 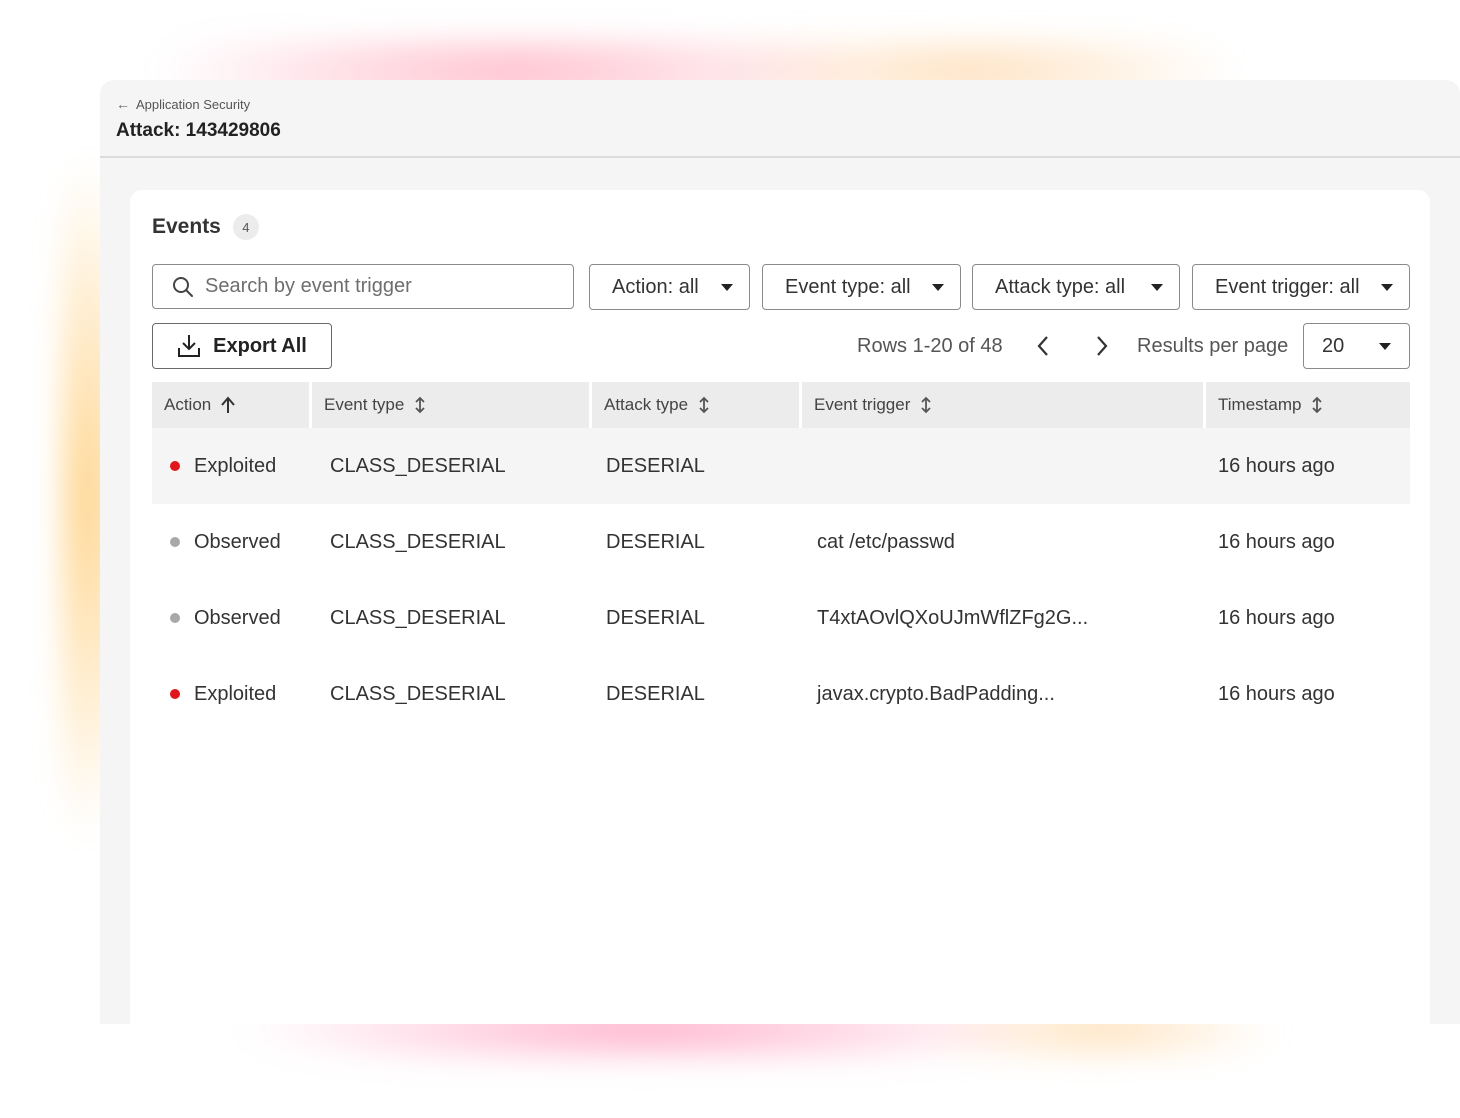 I want to click on search-input: Search by event trigger, so click(x=363, y=286).